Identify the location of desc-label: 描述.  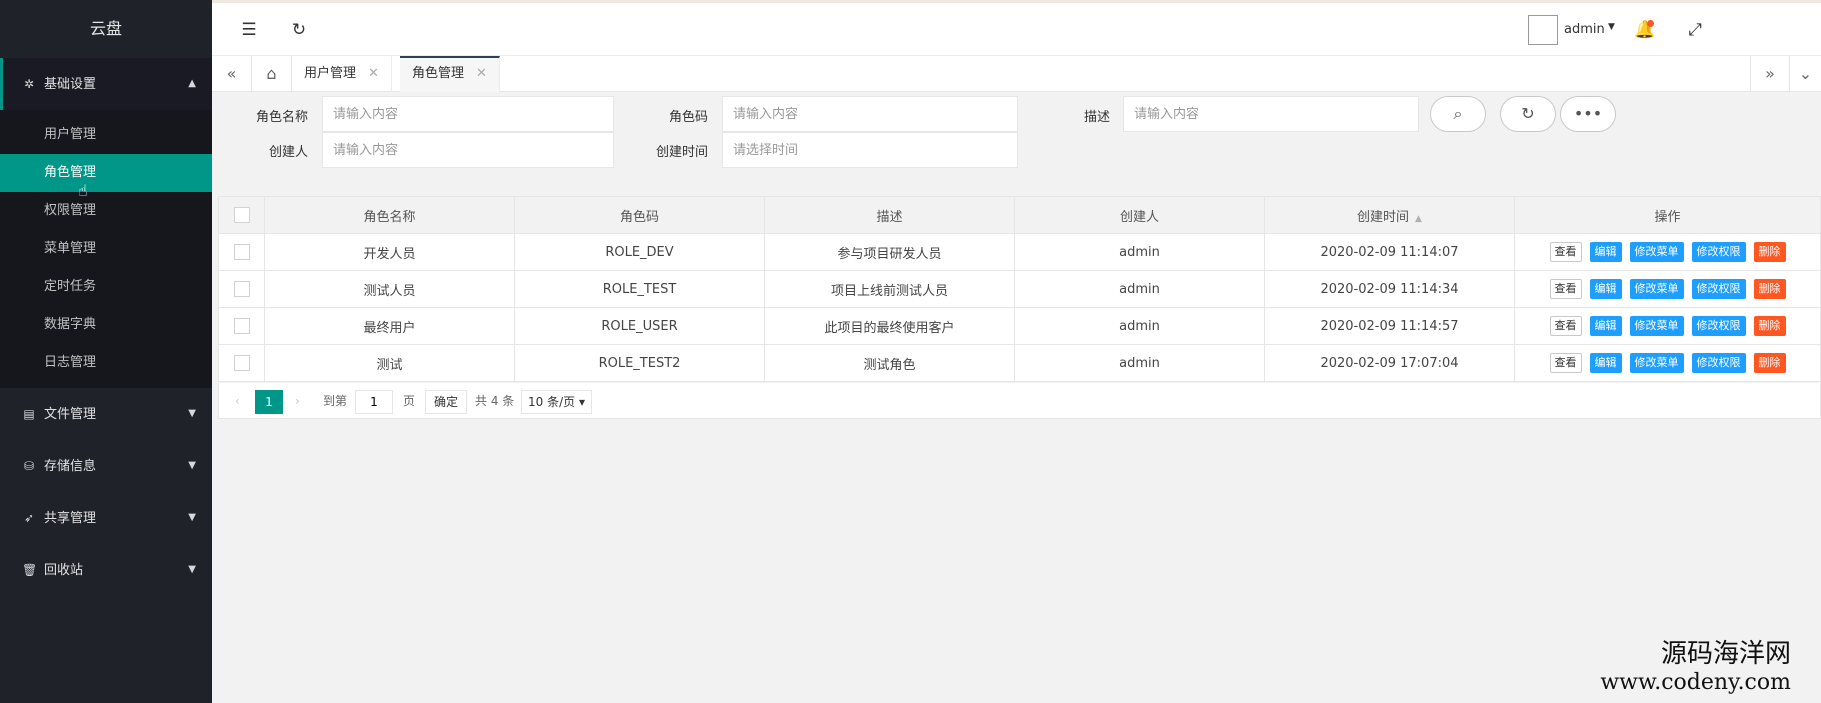
(1096, 117).